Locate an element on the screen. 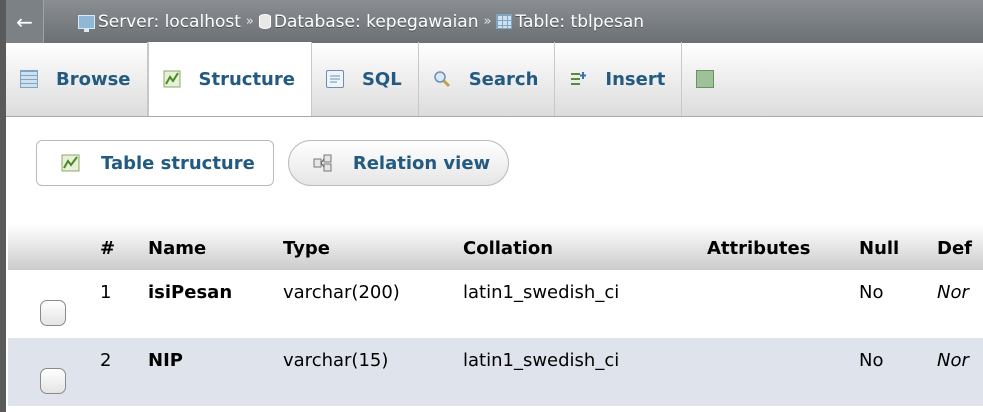 This screenshot has height=412, width=983. header-collation: Collation is located at coordinates (585, 247).